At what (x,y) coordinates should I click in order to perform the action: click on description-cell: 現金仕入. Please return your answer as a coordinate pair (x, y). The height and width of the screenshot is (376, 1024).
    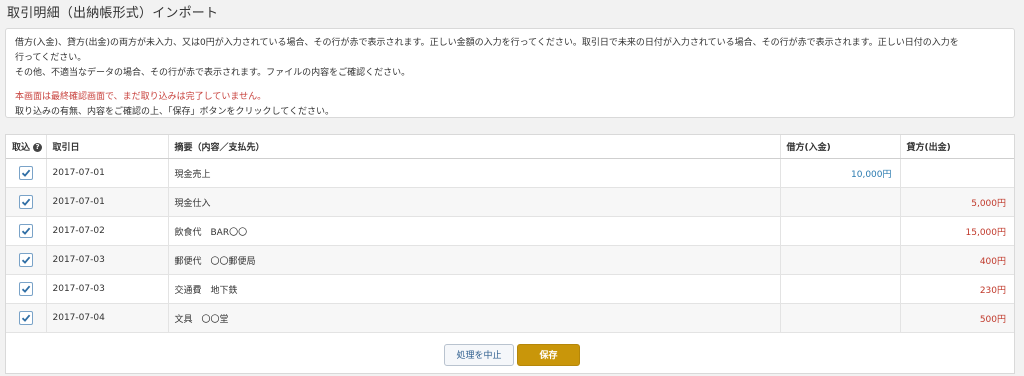
    Looking at the image, I should click on (474, 202).